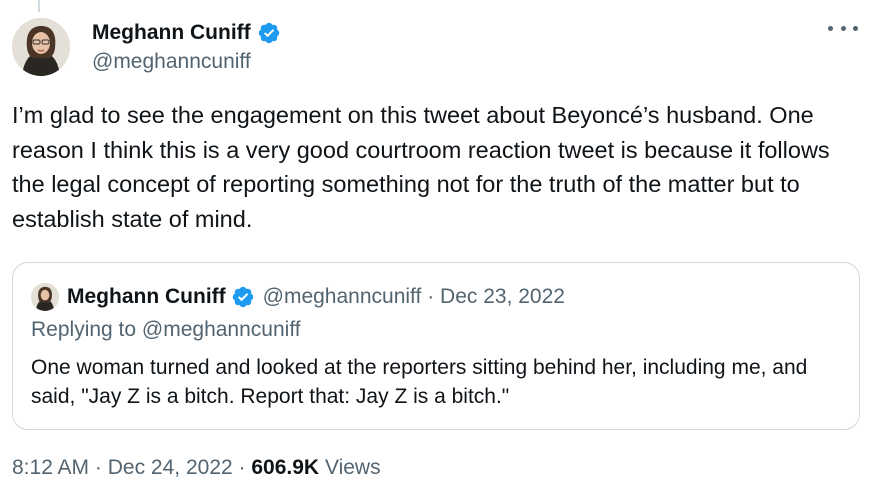 This screenshot has width=878, height=496. Describe the element at coordinates (86, 329) in the screenshot. I see `replying-to-prefix: Replying to` at that location.